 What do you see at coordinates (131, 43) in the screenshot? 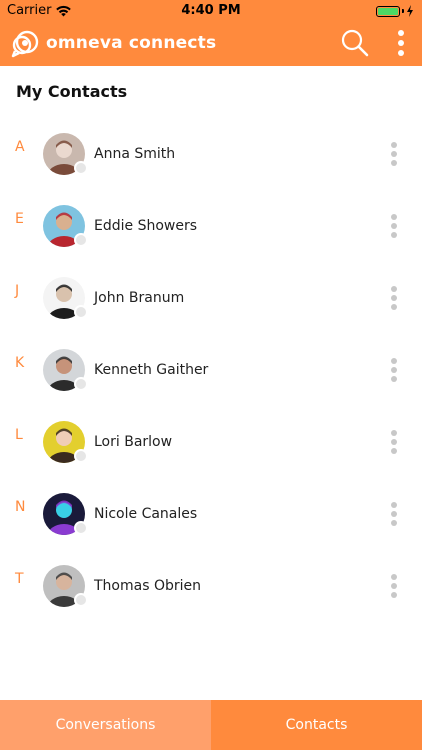
I see `brand-name: omneva connects` at bounding box center [131, 43].